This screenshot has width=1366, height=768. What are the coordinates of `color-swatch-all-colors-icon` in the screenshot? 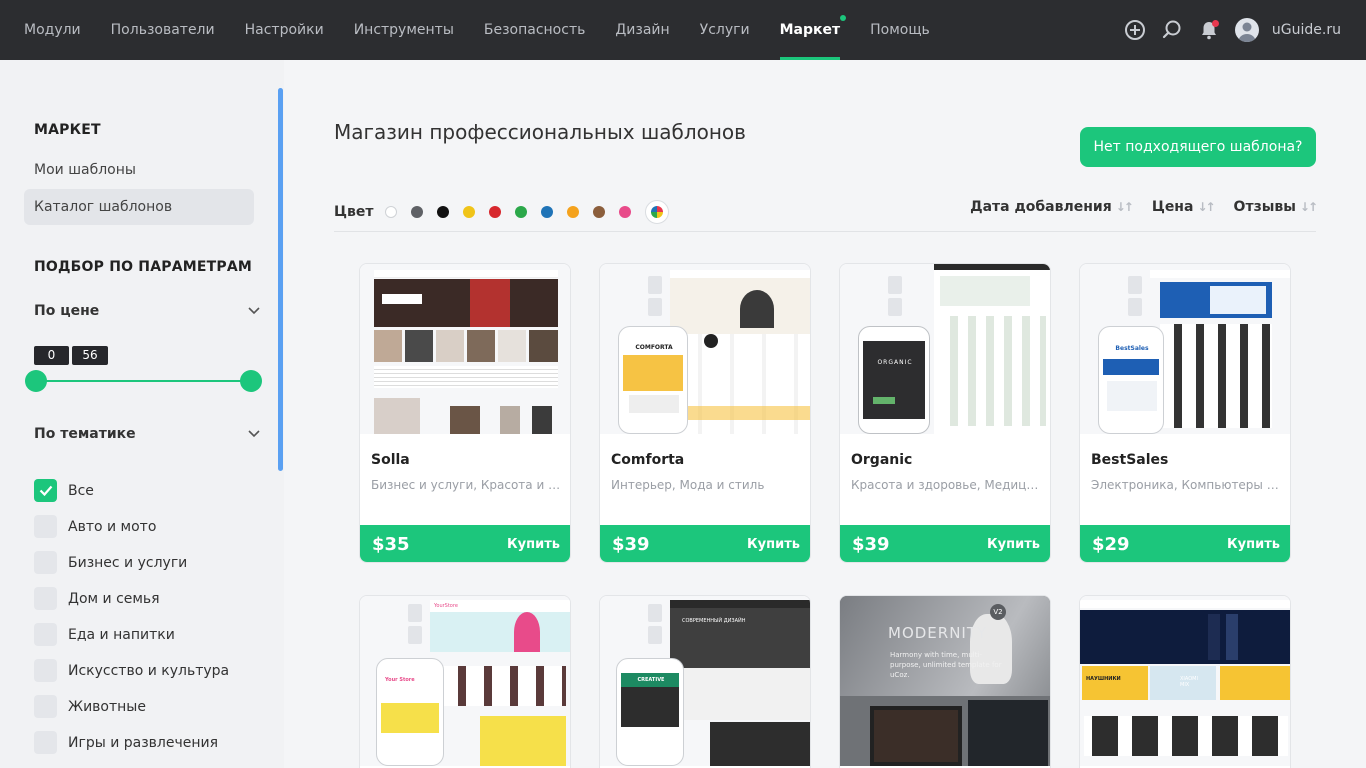 It's located at (657, 212).